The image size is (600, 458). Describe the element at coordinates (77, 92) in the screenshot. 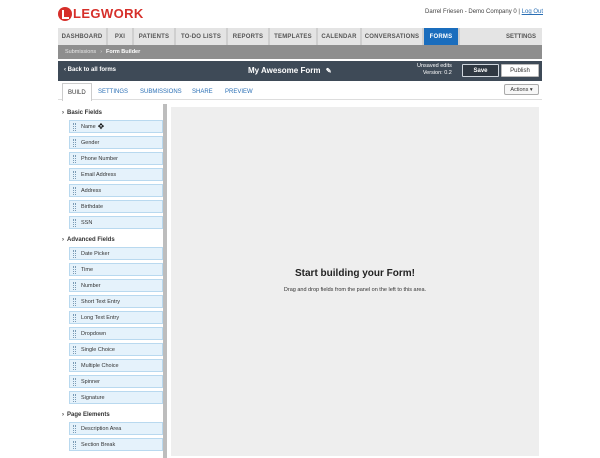

I see `tab-build: BUILD` at that location.